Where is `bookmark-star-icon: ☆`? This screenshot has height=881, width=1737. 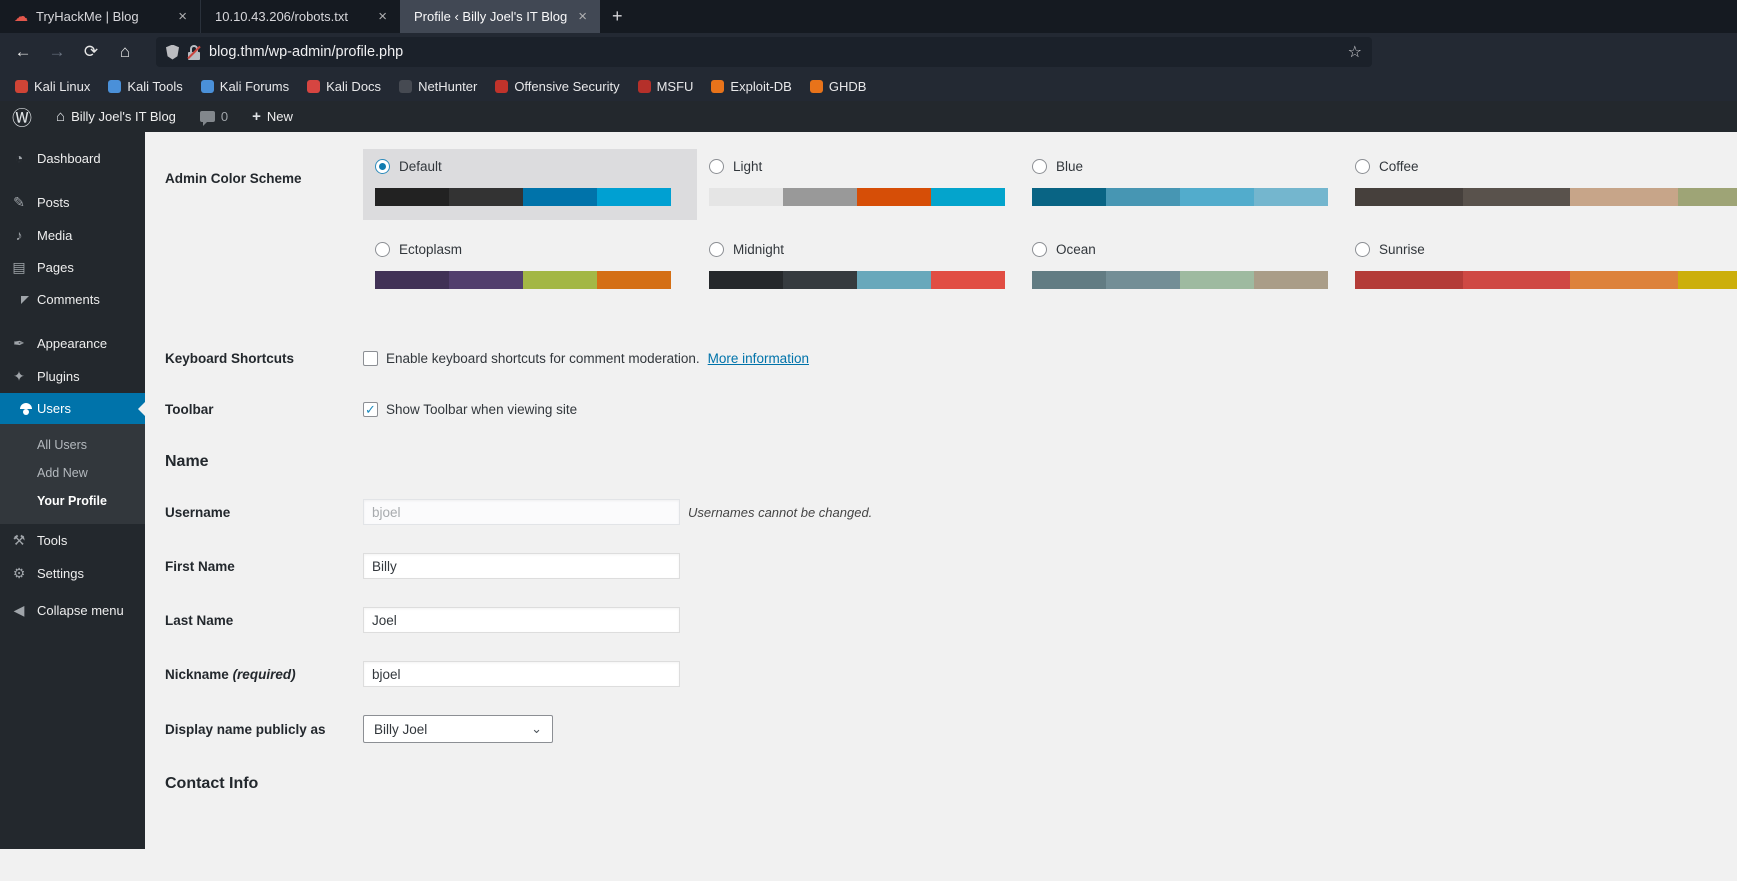 bookmark-star-icon: ☆ is located at coordinates (1355, 52).